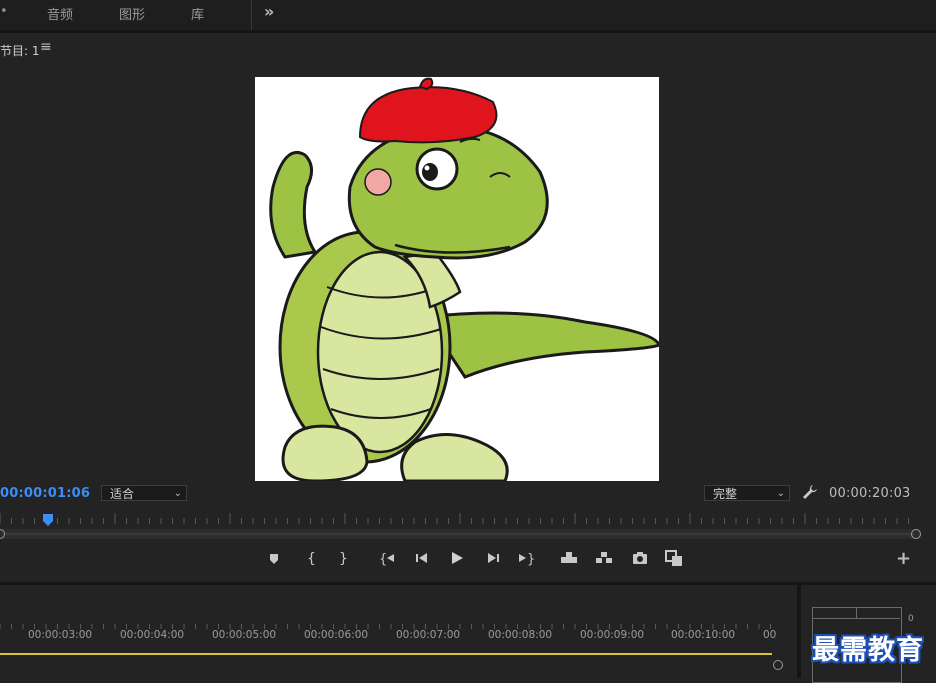  I want to click on mark-out-icon: }, so click(342, 558).